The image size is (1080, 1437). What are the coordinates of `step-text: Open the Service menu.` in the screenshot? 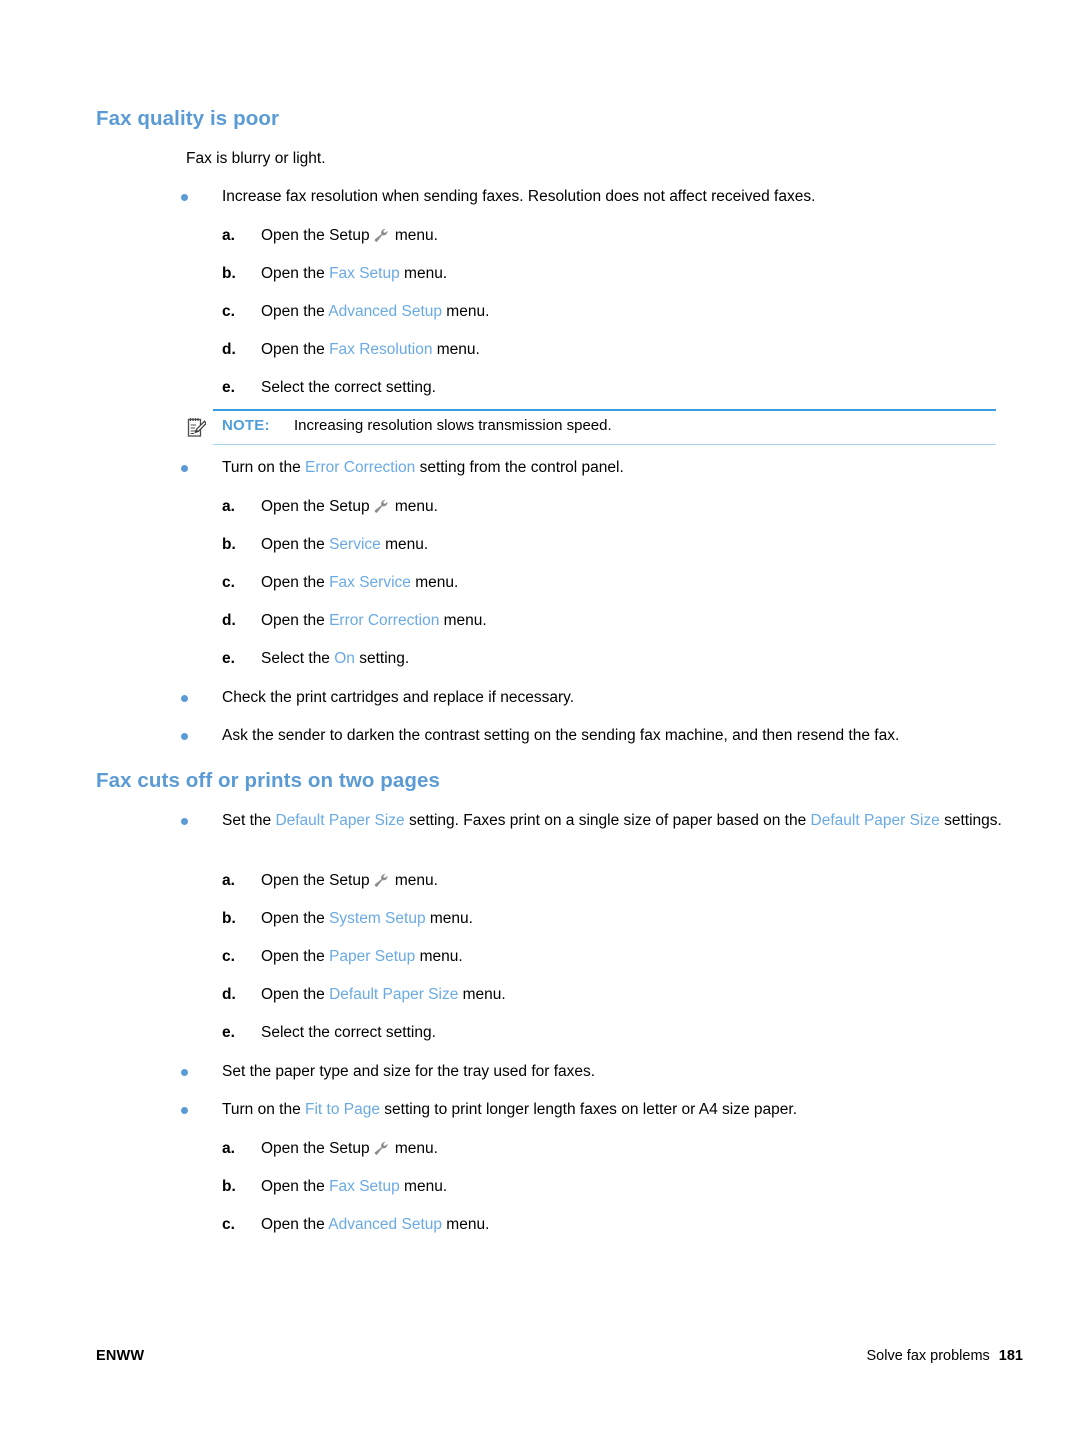 It's located at (621, 544).